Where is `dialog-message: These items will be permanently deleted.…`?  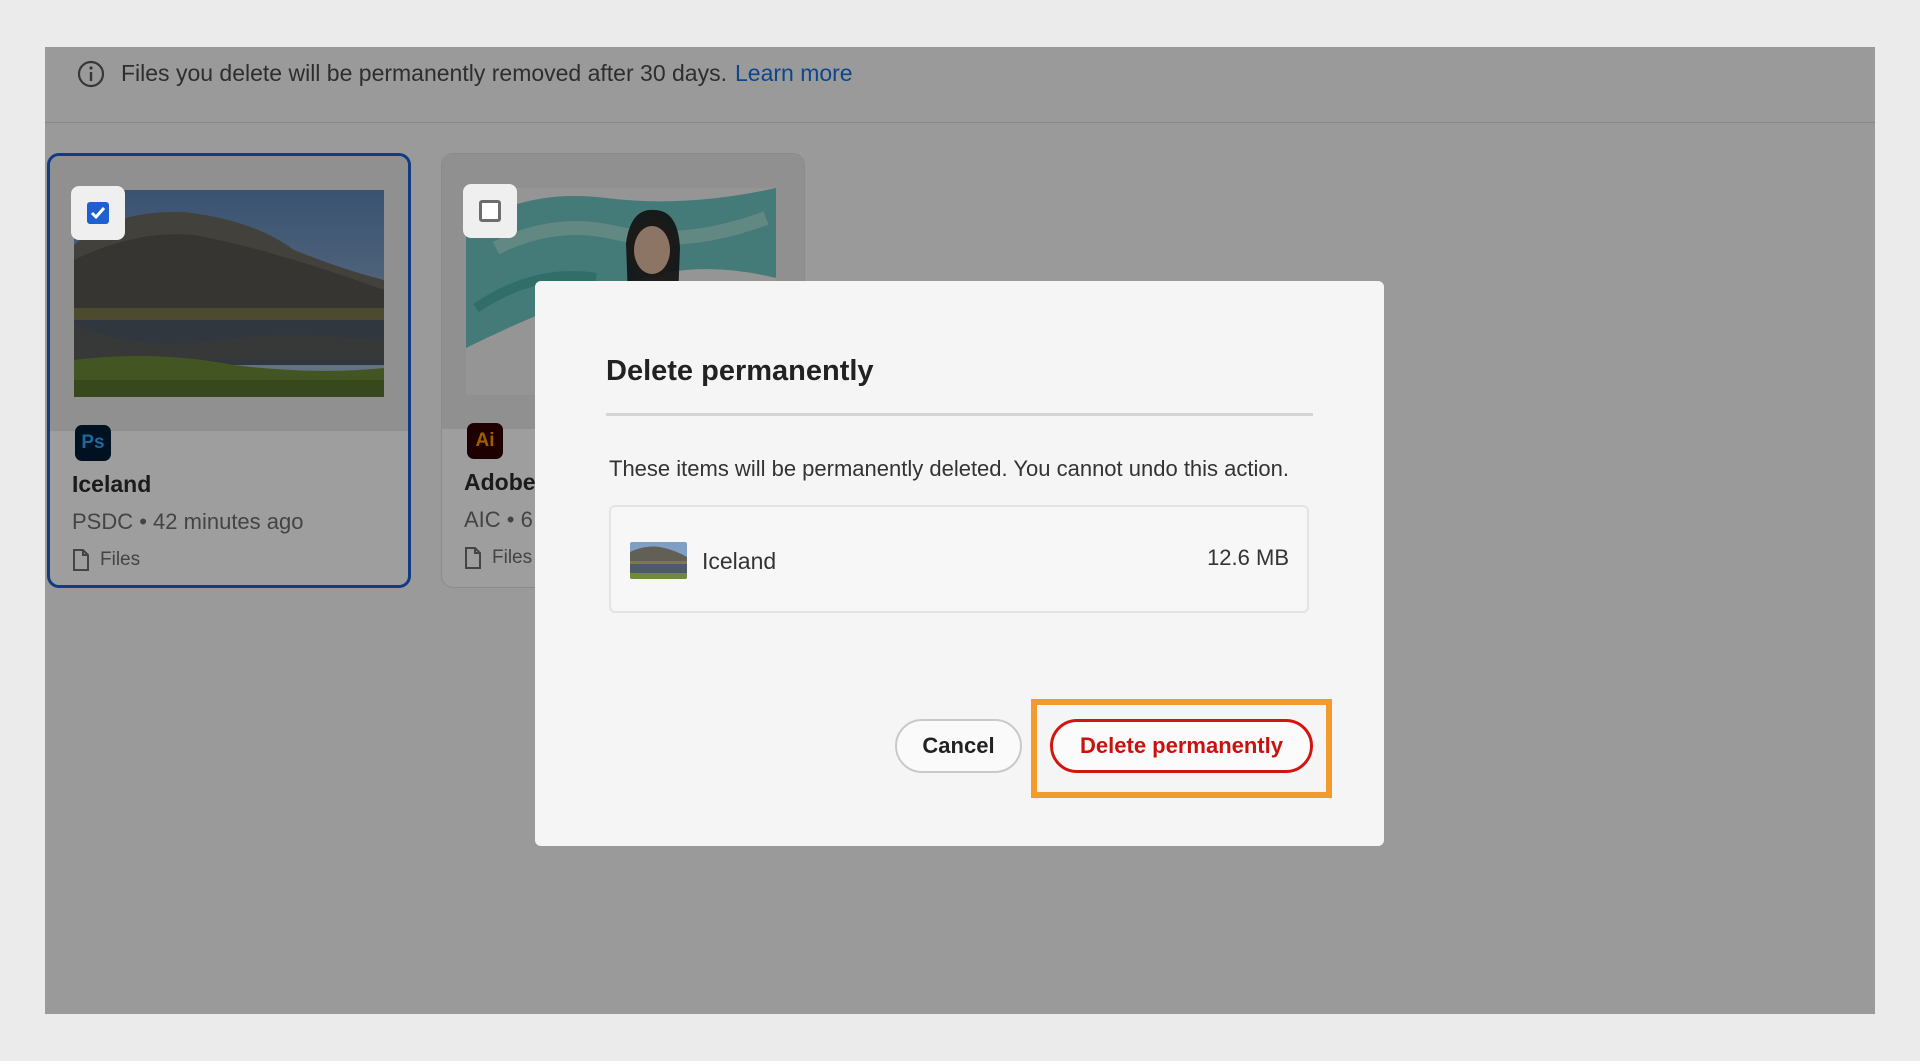
dialog-message: These items will be permanently deleted.… is located at coordinates (949, 468).